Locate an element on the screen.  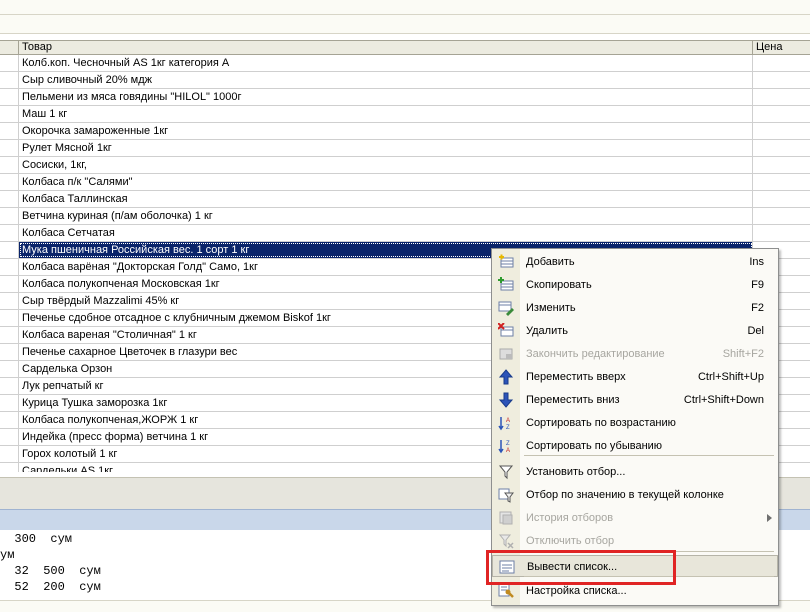
filter-history-icon is located at coordinates (506, 518).